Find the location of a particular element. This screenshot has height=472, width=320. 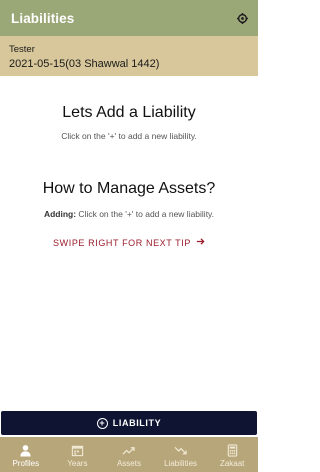

manage-text-body: Click on the '+' to add a new liability. is located at coordinates (146, 214).